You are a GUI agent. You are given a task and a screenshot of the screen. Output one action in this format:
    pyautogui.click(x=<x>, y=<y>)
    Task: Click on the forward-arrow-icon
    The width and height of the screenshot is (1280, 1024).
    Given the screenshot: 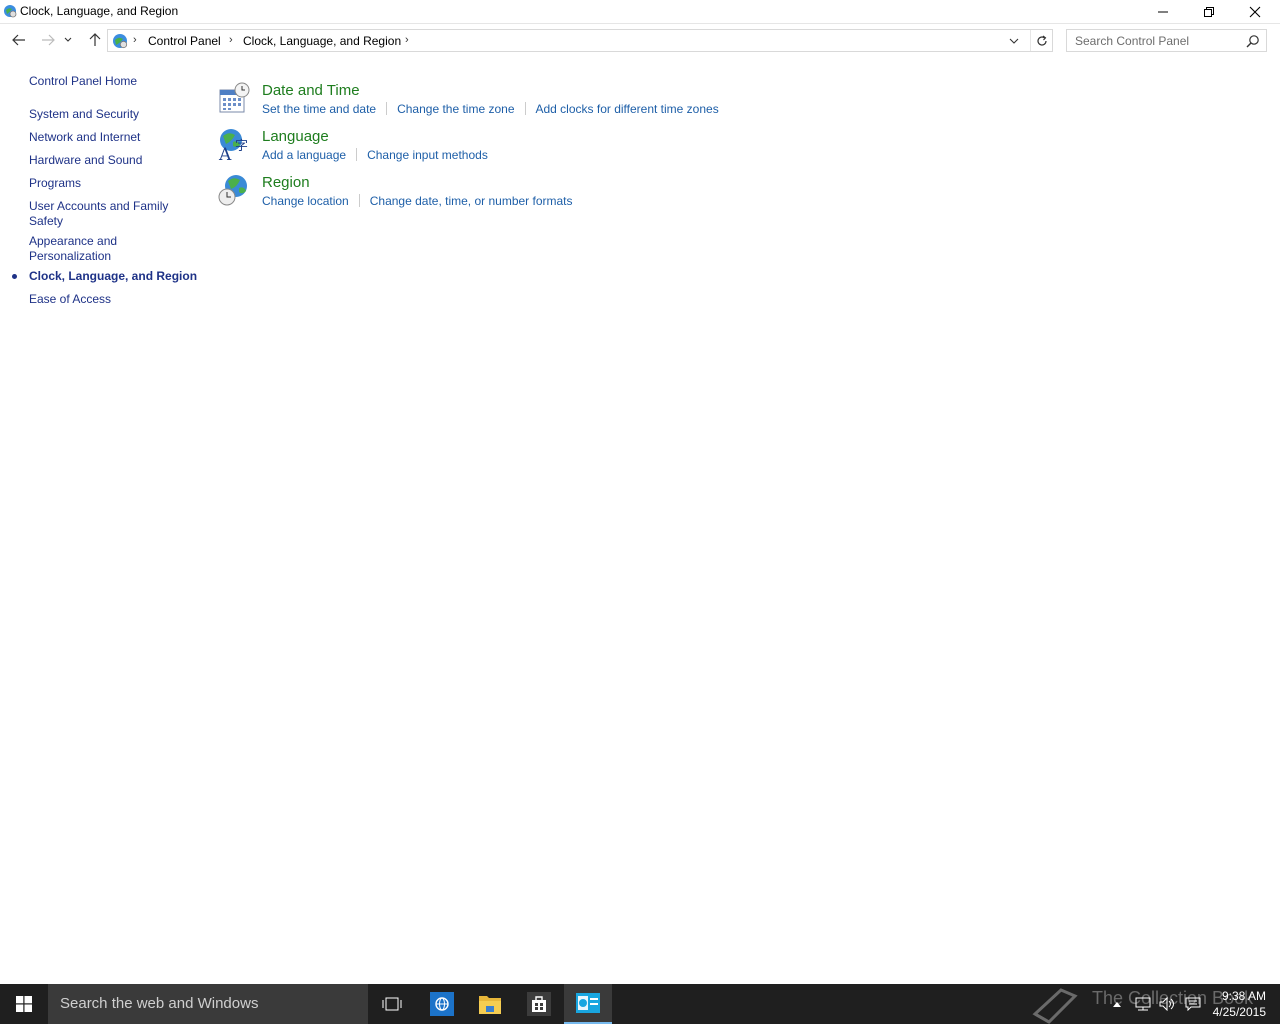 What is the action you would take?
    pyautogui.click(x=48, y=40)
    